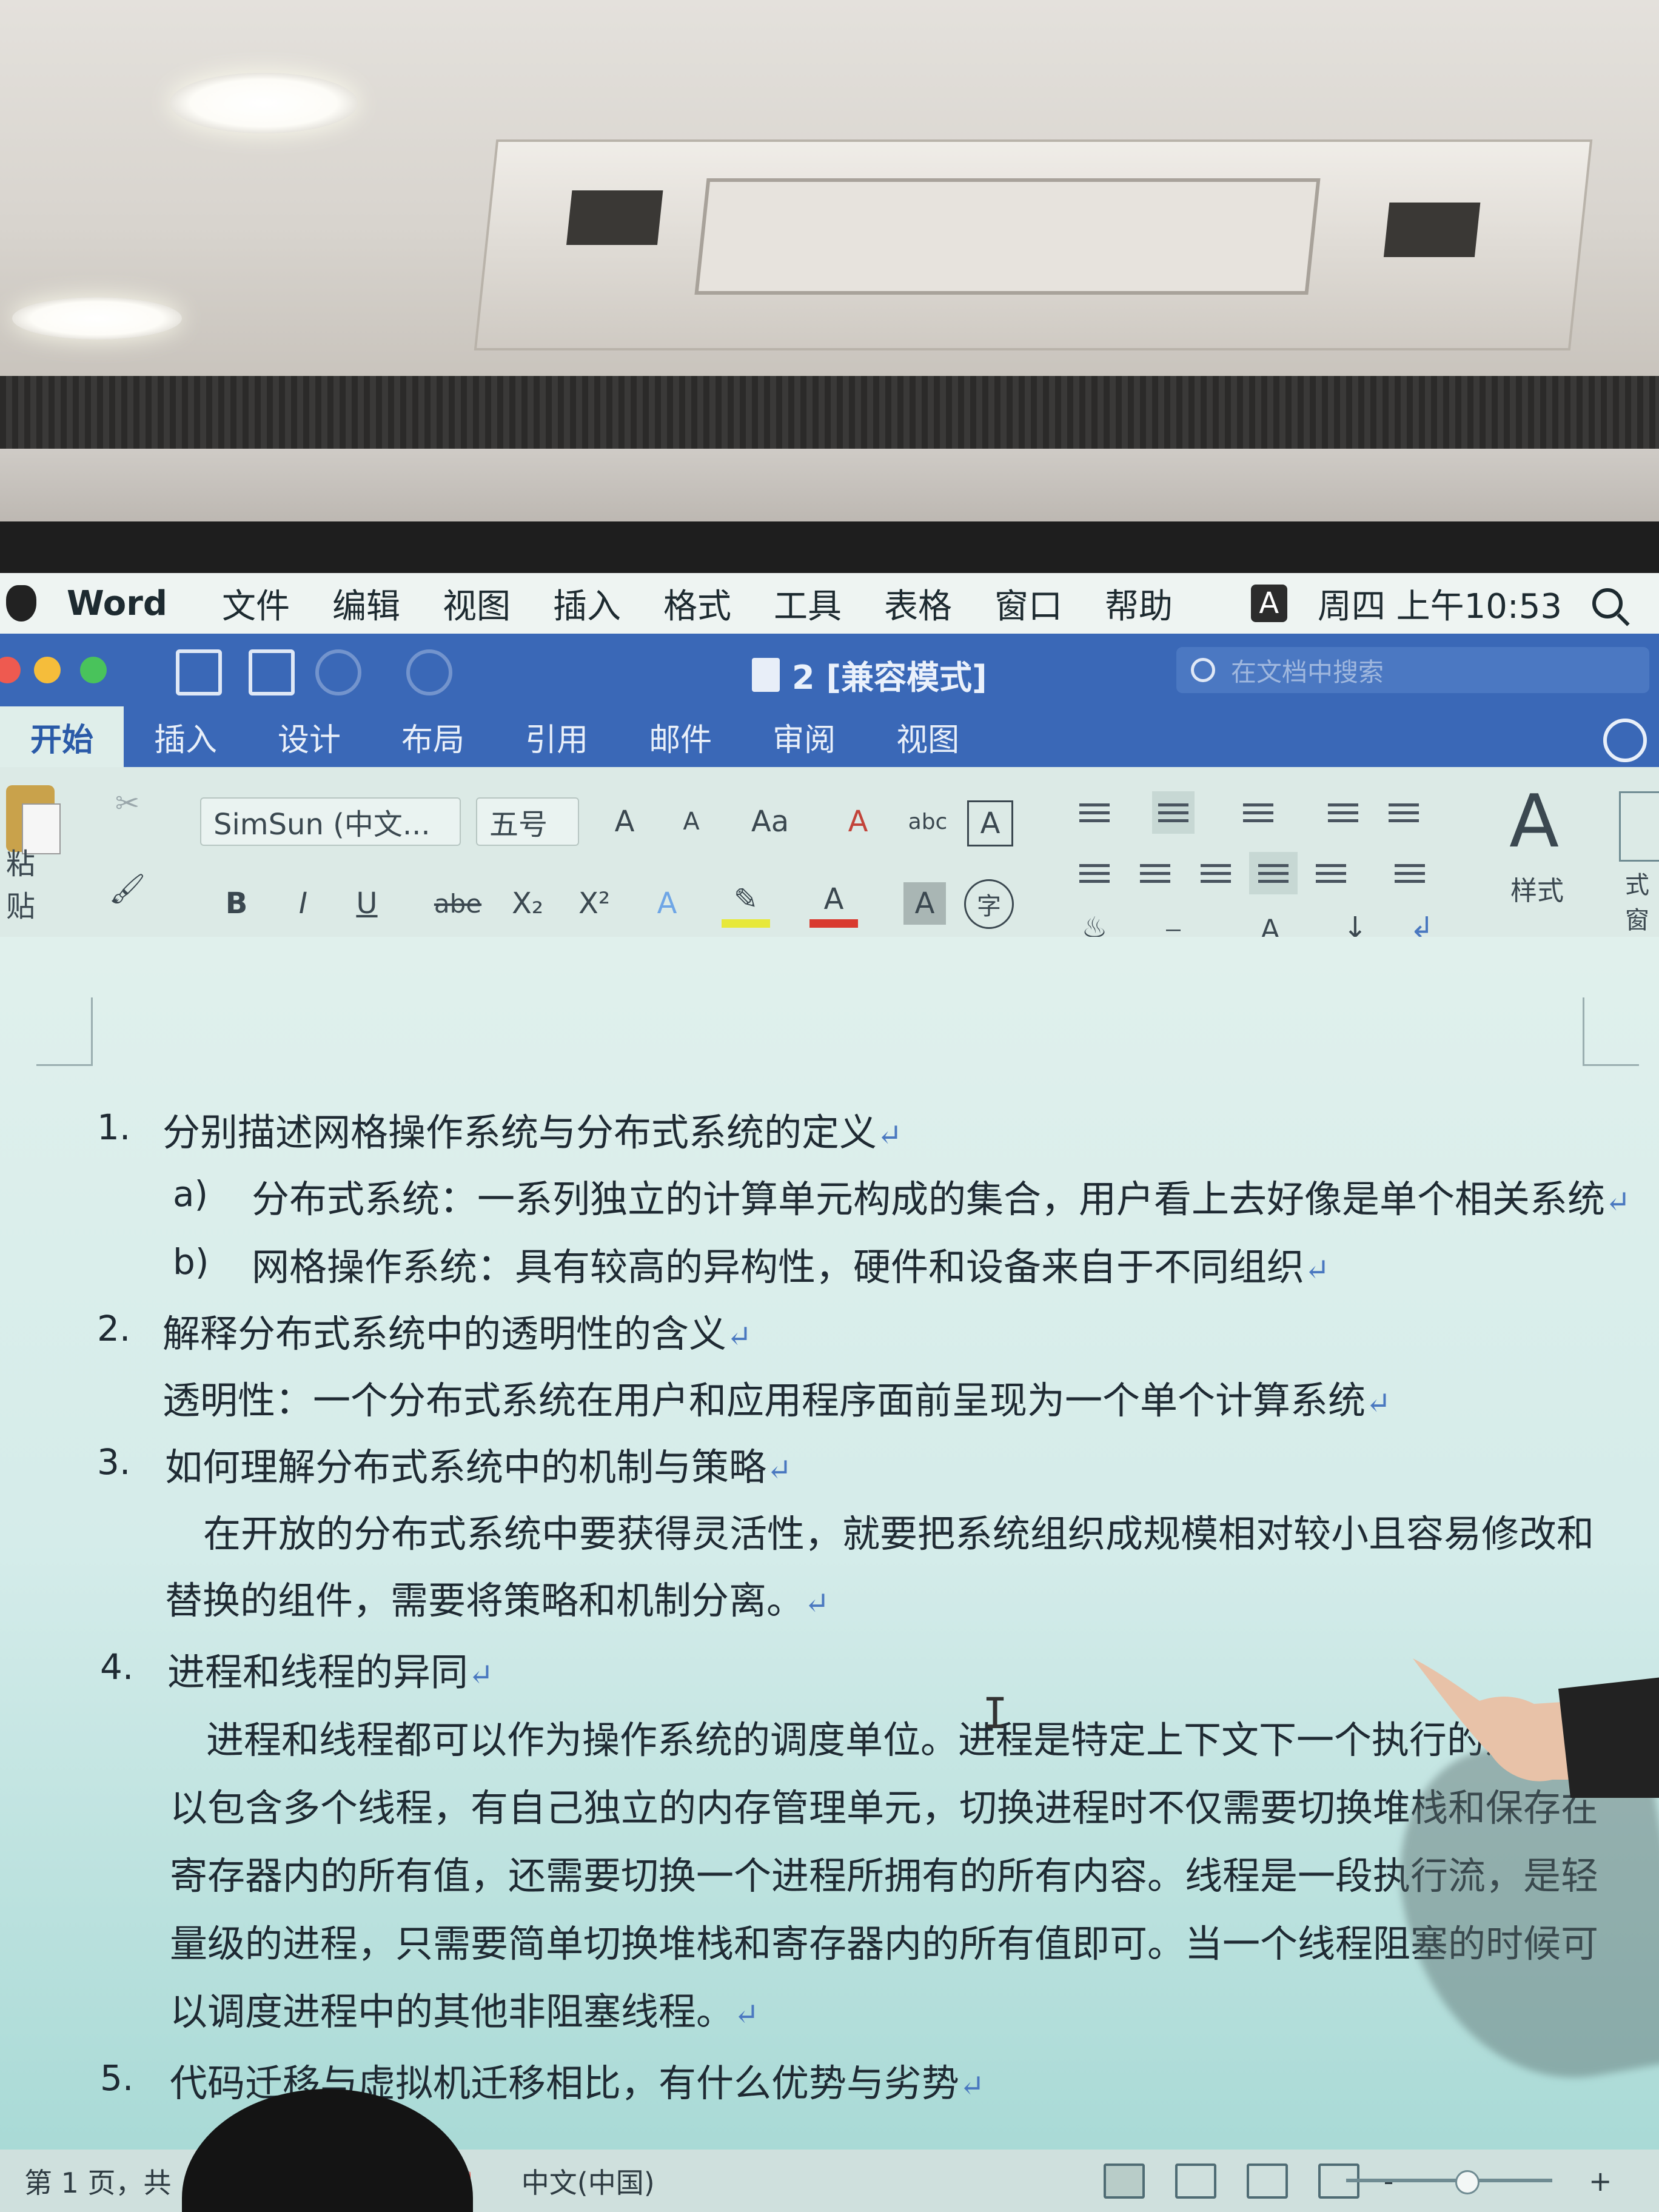 This screenshot has width=1659, height=2212. I want to click on zoom-window-button, so click(94, 670).